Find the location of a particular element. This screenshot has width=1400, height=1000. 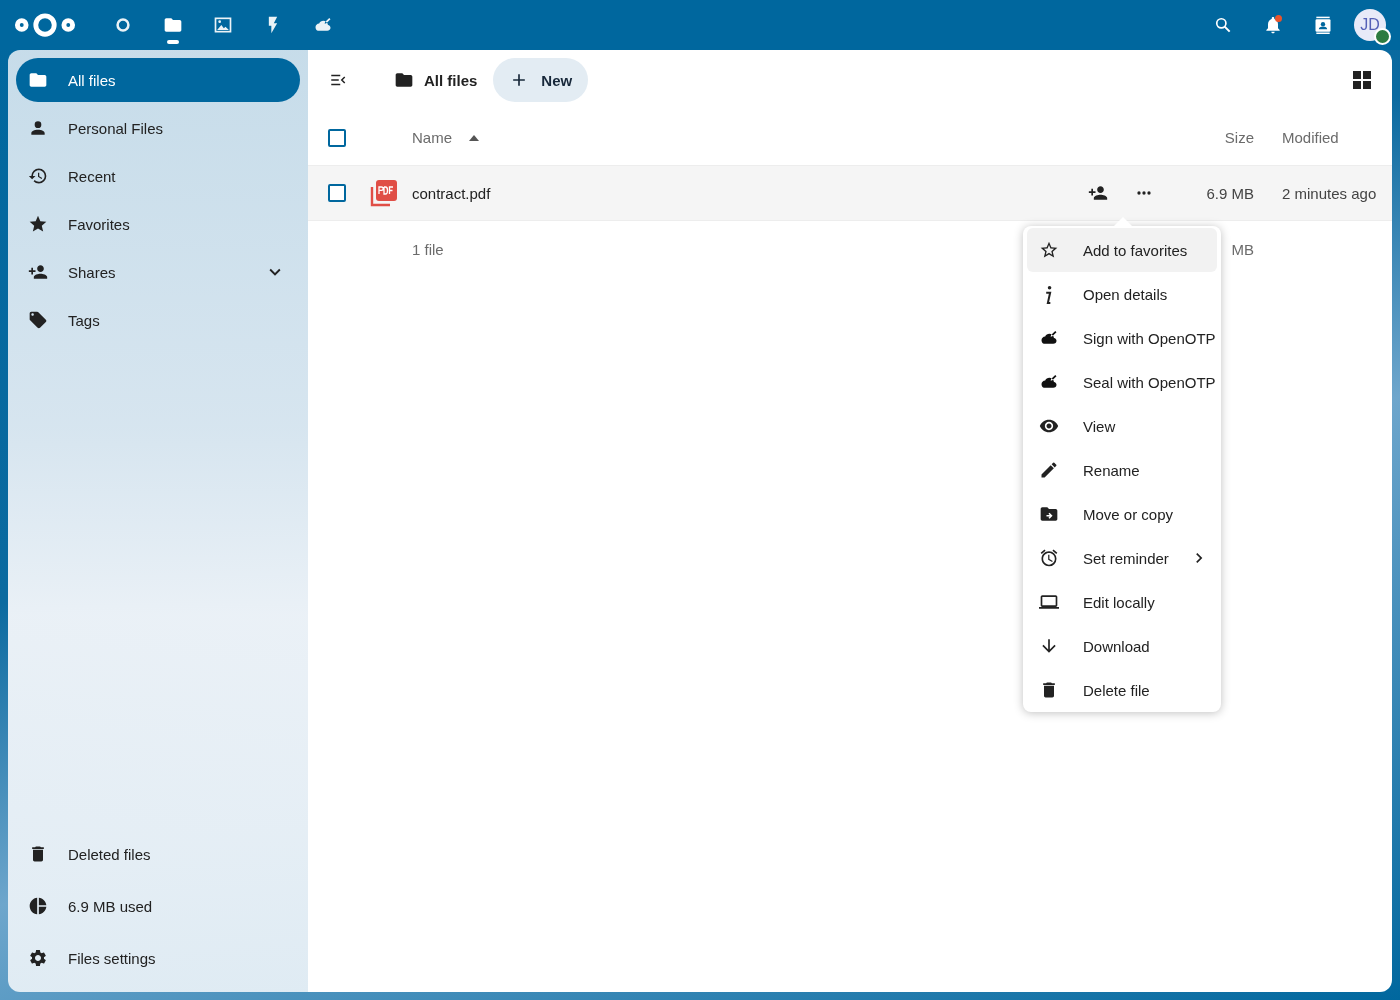

contact-card-icon is located at coordinates (1323, 25).